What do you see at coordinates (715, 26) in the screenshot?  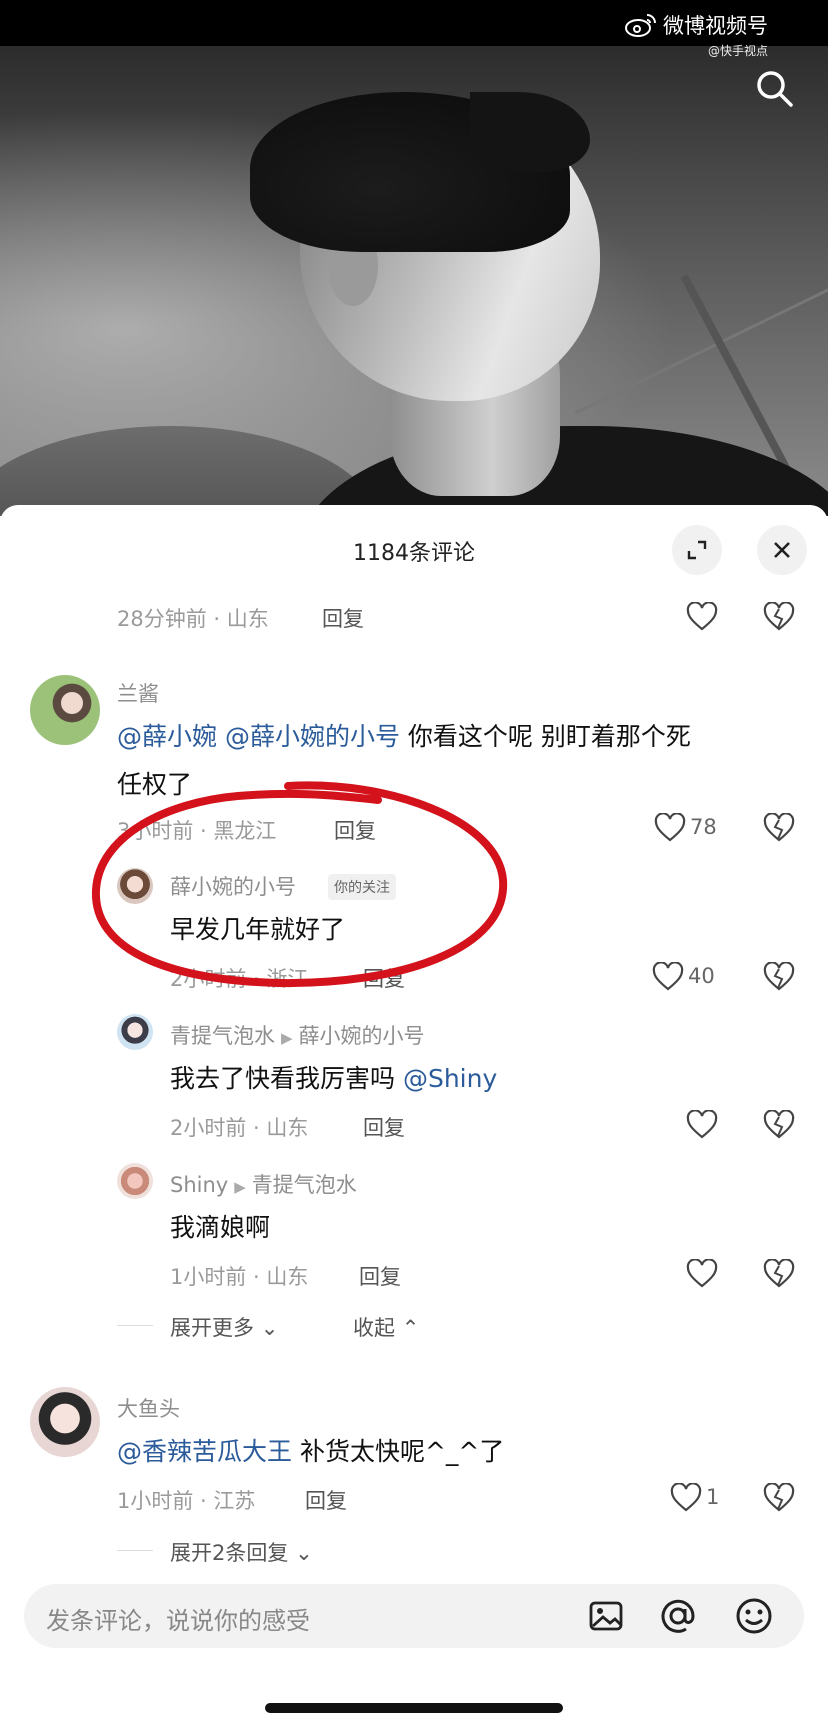 I see `watermark-brand: 微博视频号` at bounding box center [715, 26].